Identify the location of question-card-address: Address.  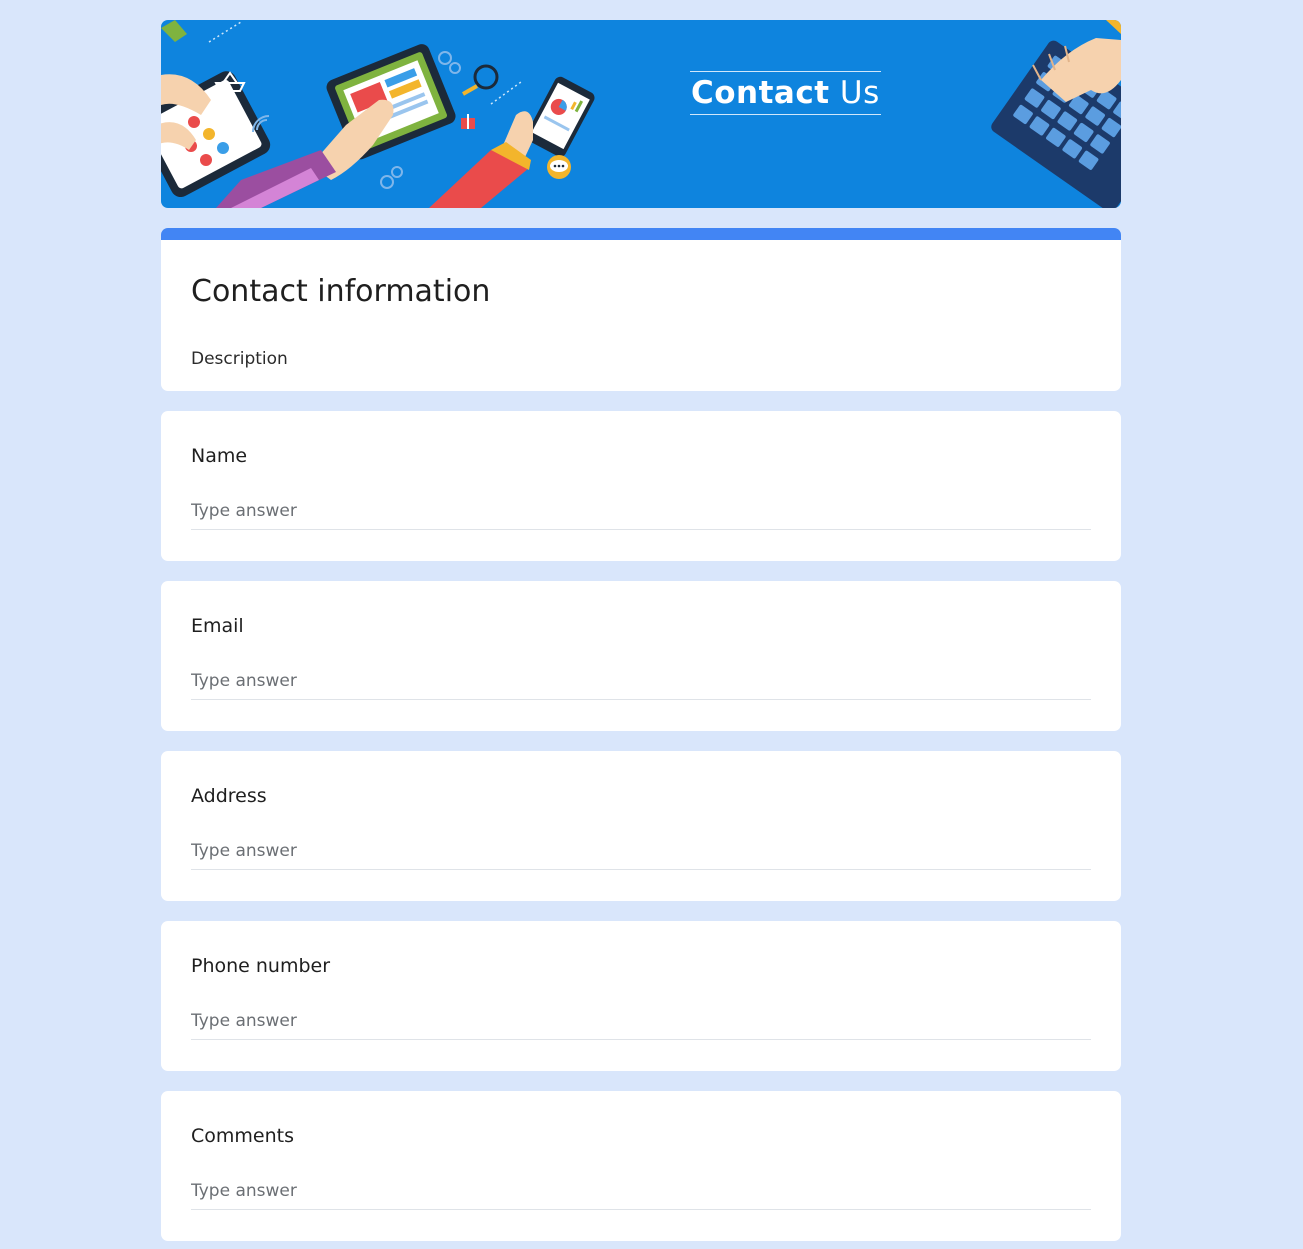
(641, 826).